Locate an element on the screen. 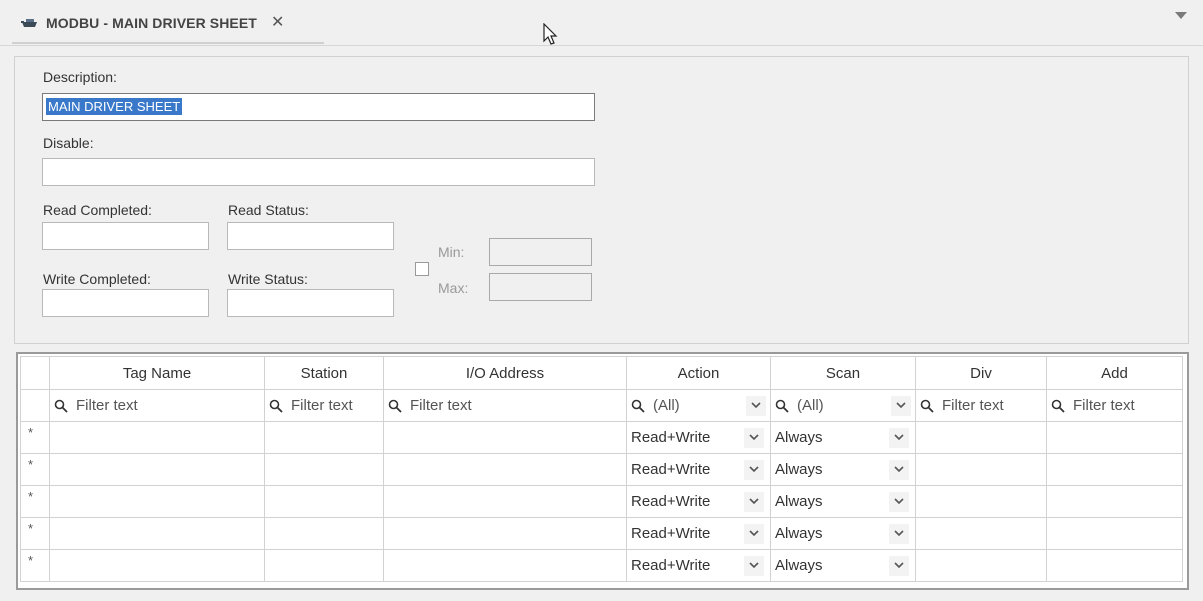 The image size is (1203, 601). filter-add: Filter text is located at coordinates (1114, 405).